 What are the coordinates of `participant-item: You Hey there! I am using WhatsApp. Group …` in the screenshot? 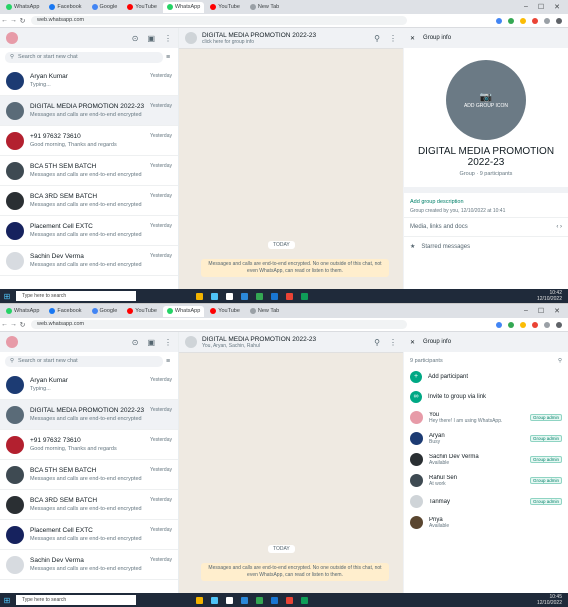 It's located at (486, 417).